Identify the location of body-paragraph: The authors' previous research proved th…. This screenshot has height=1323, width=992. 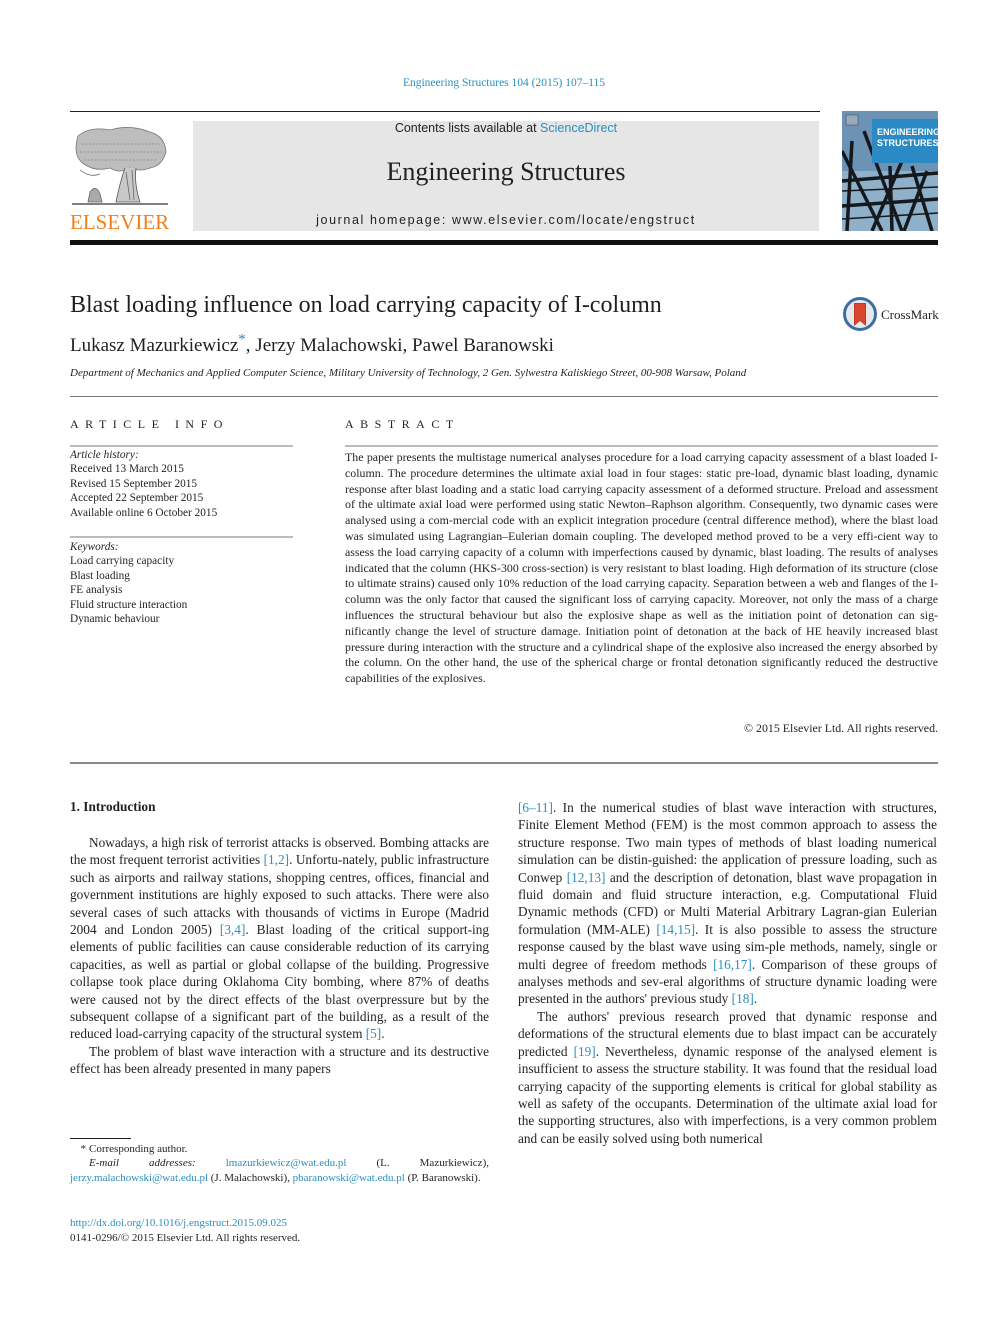
(727, 1077).